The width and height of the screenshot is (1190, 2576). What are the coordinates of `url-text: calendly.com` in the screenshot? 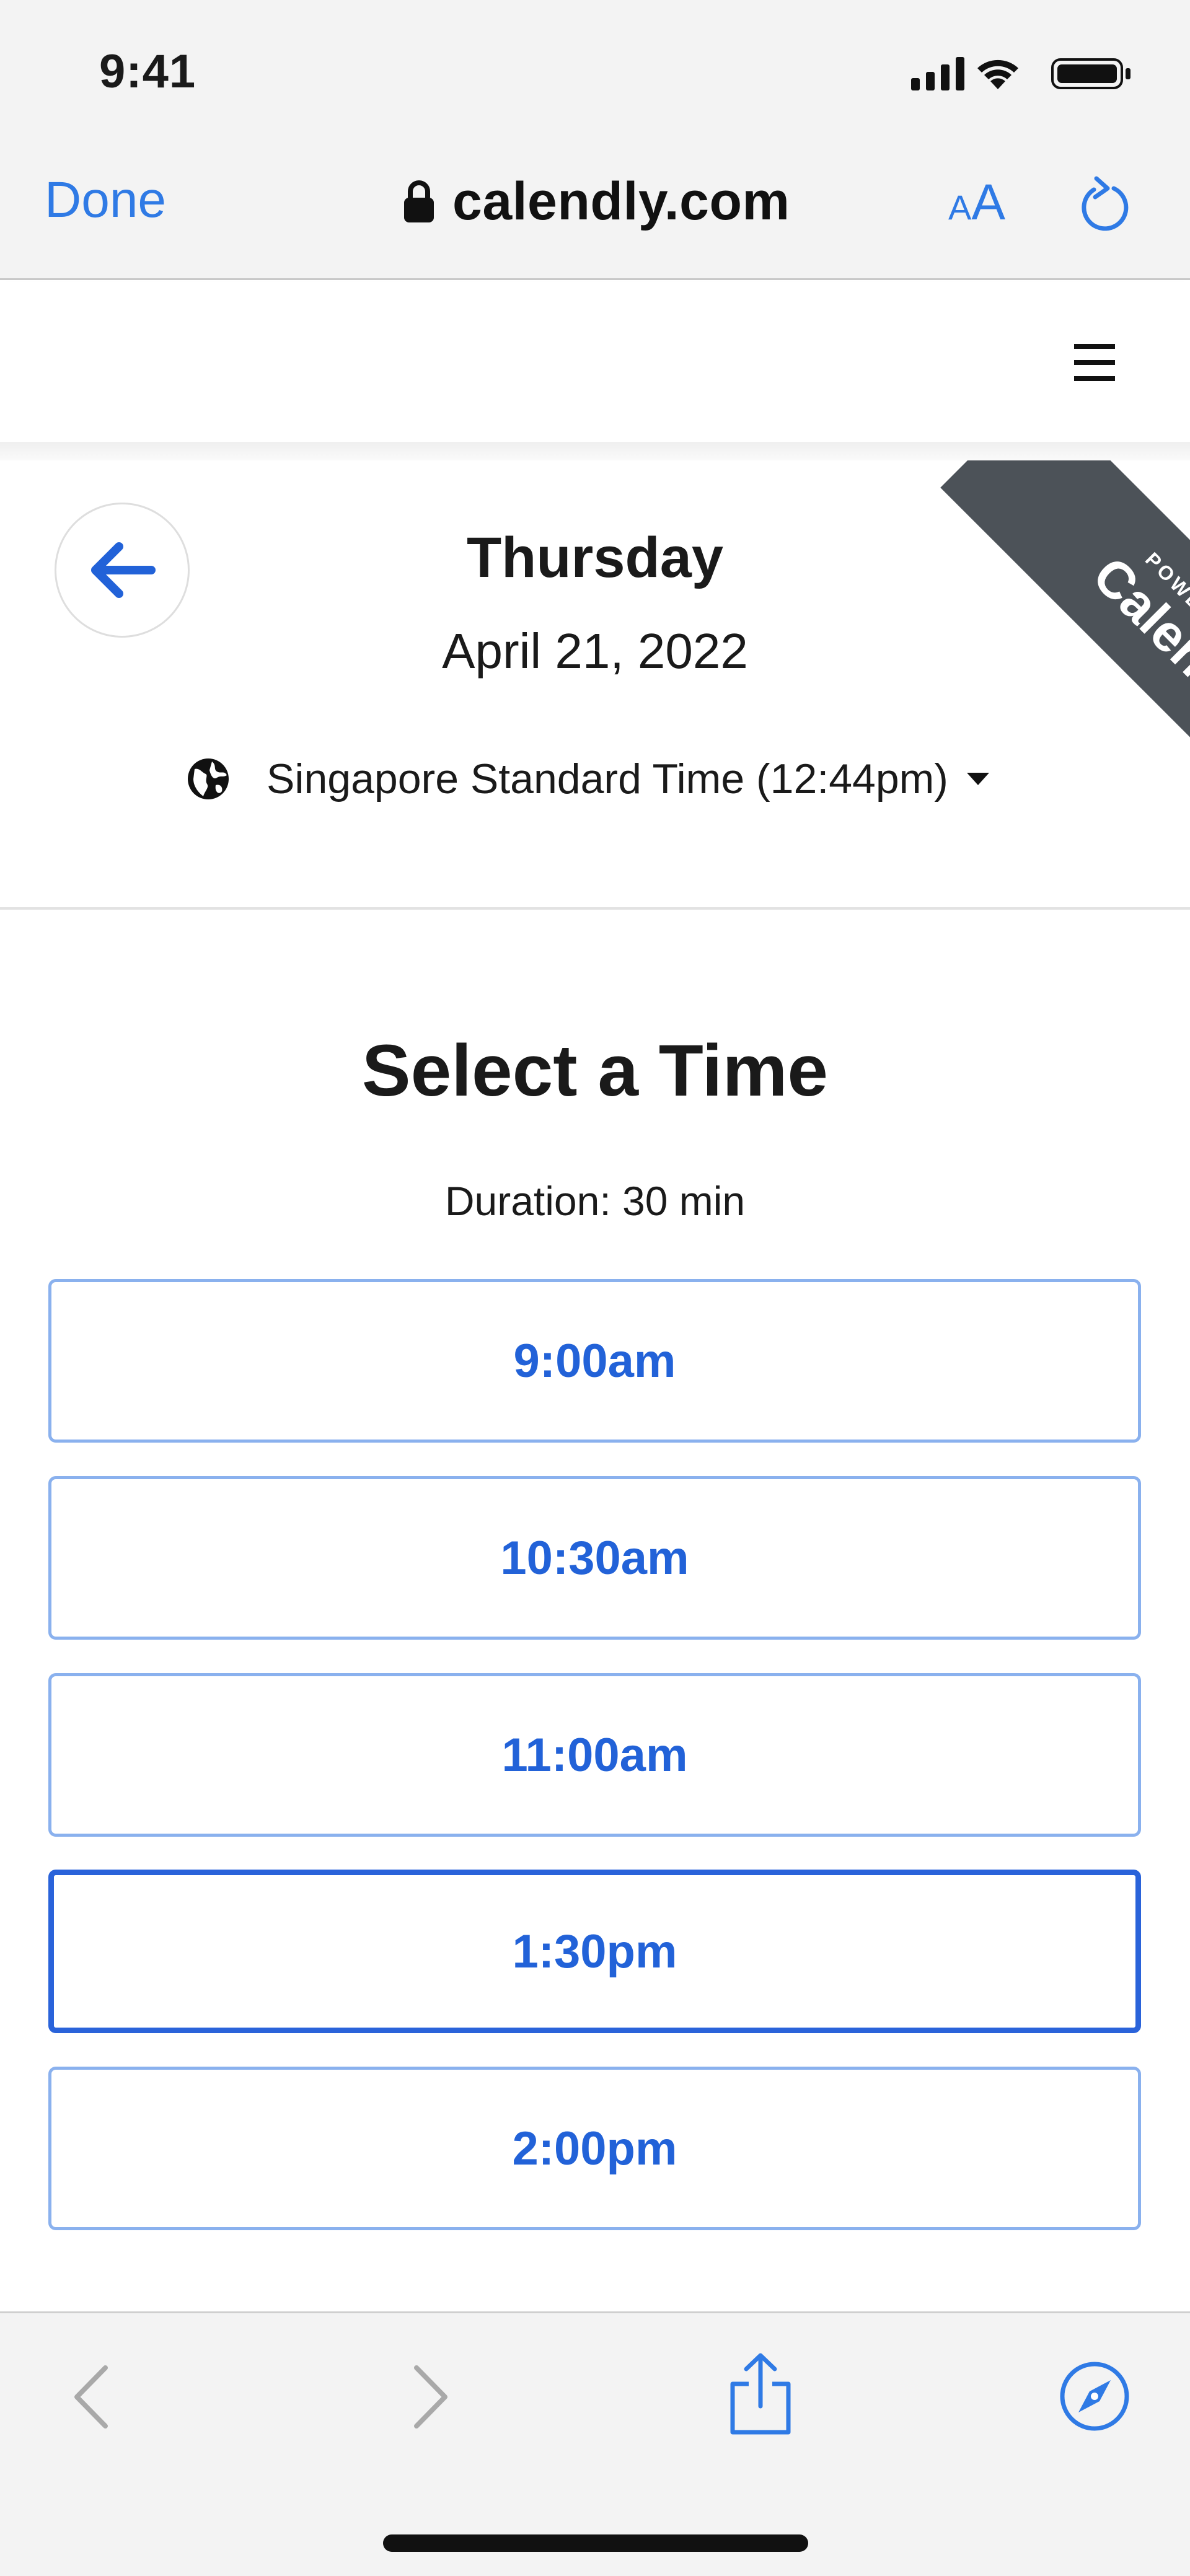 It's located at (621, 201).